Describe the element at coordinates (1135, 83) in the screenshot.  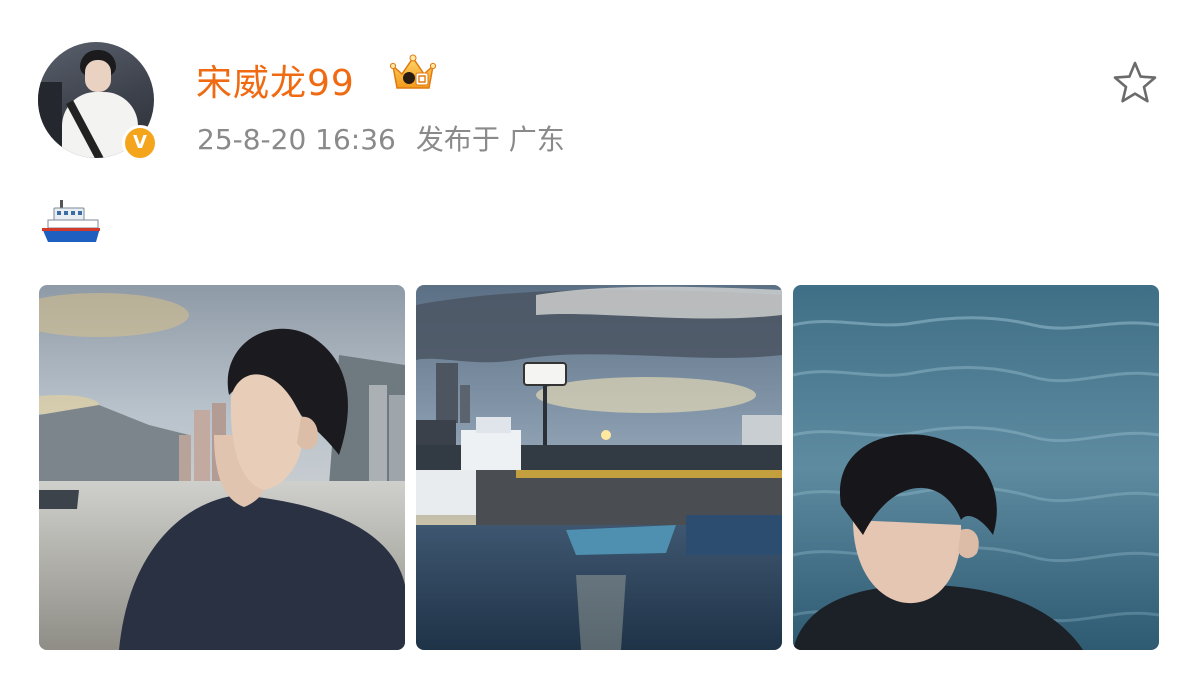
I see `favorite-star-icon` at that location.